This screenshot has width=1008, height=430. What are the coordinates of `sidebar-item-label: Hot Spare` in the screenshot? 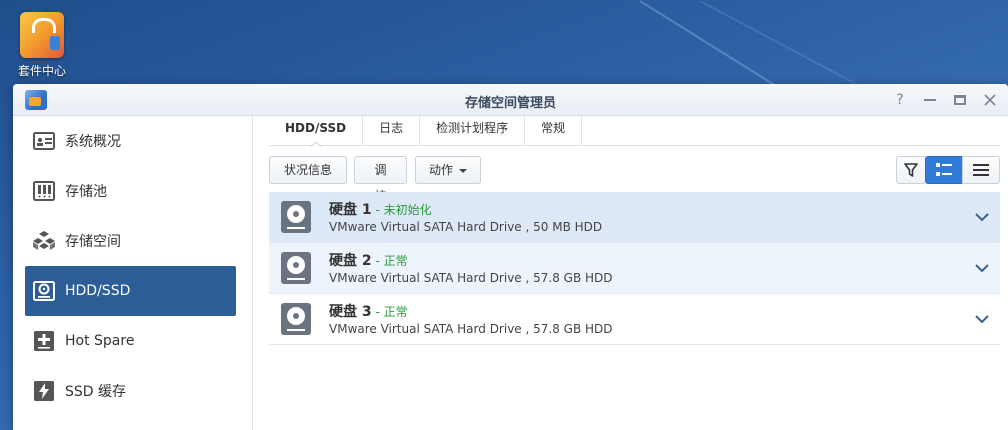 It's located at (100, 341).